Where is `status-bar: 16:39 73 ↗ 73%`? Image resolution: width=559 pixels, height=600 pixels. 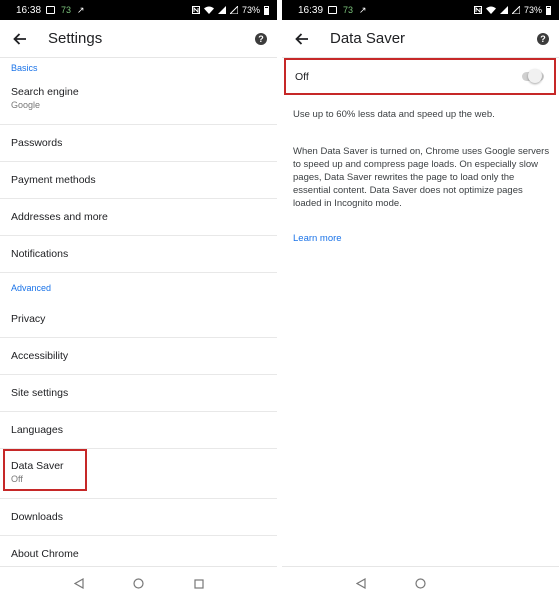 status-bar: 16:39 73 ↗ 73% is located at coordinates (420, 10).